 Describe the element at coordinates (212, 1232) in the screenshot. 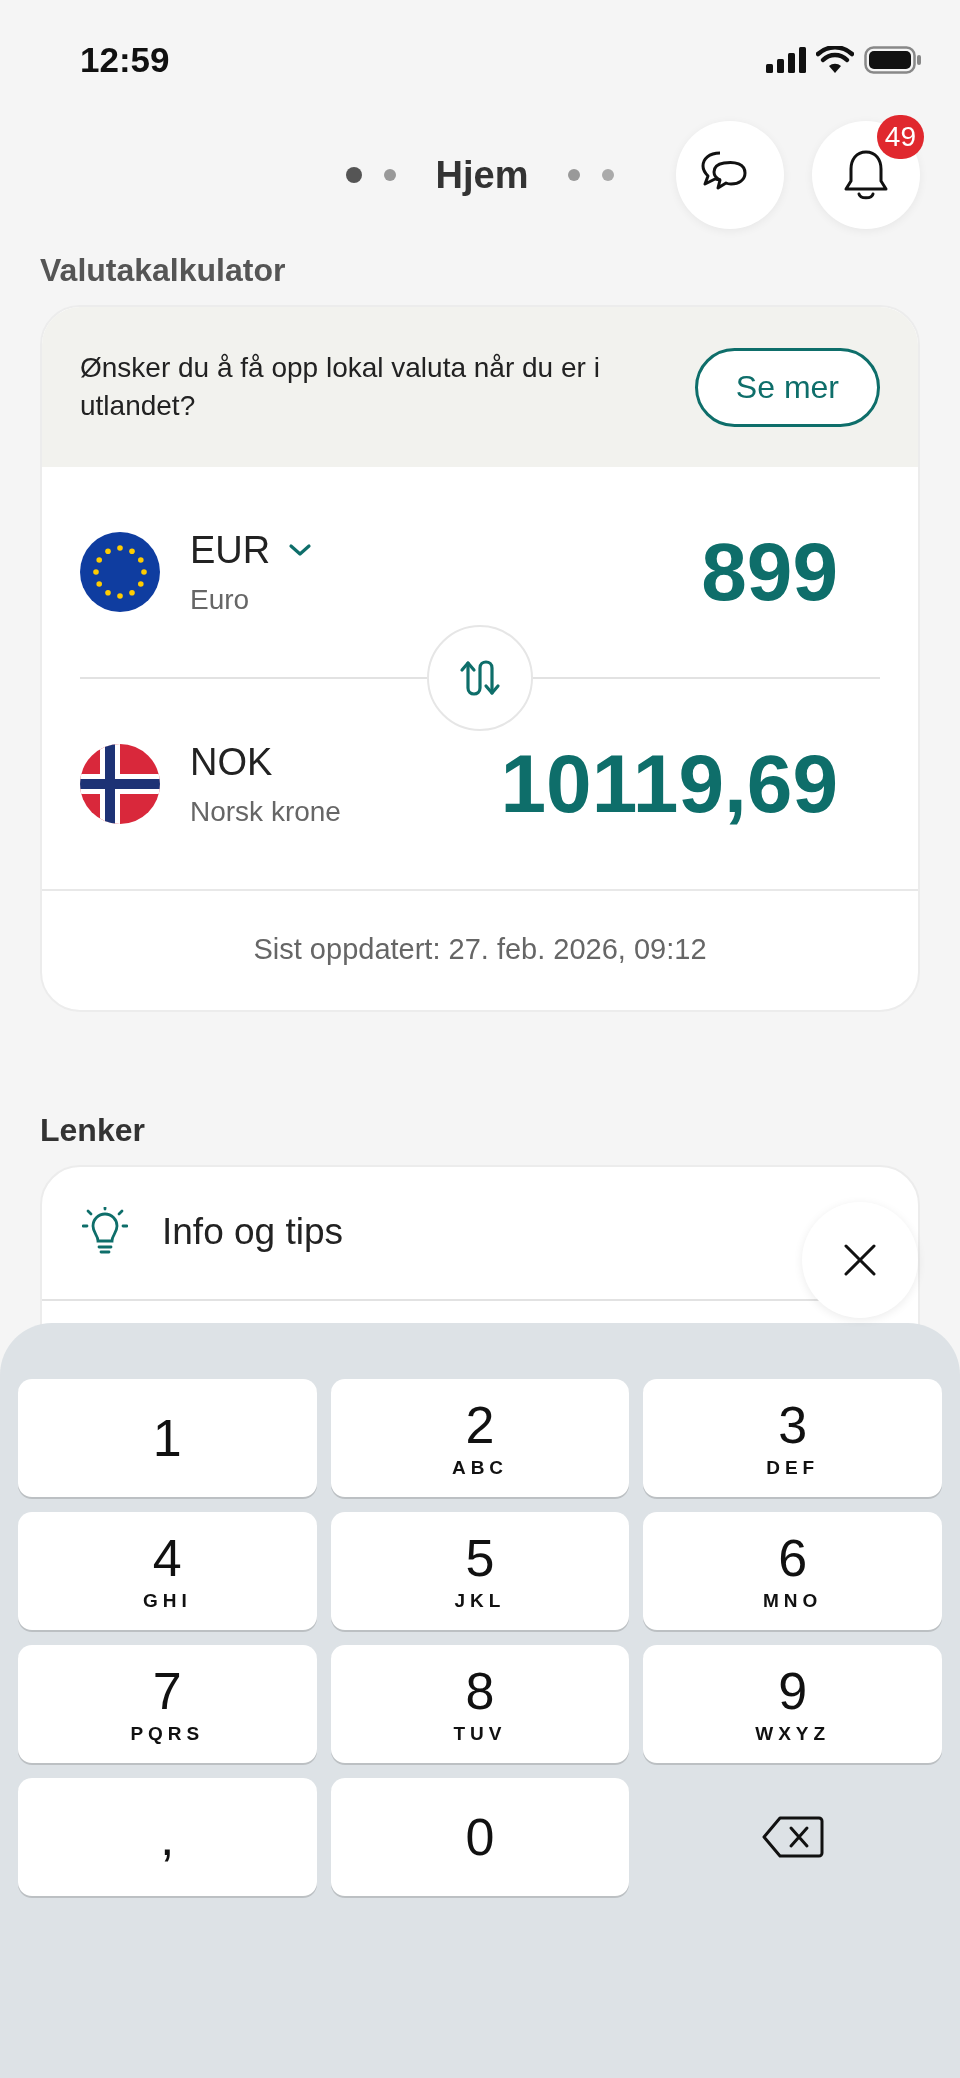

I see `link-item: Info og tips` at that location.